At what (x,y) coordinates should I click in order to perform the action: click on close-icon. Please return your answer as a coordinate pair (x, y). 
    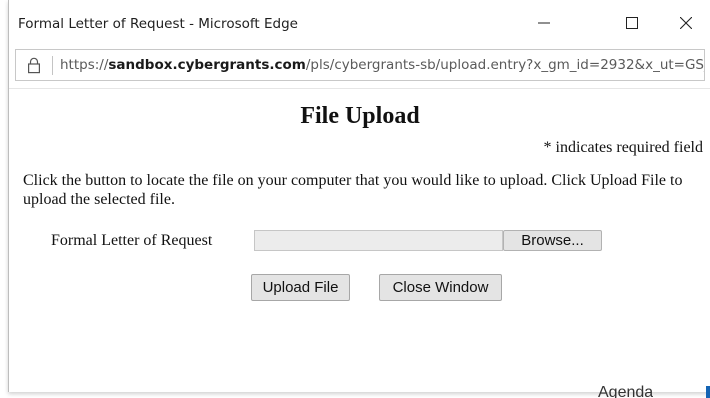
    Looking at the image, I should click on (686, 23).